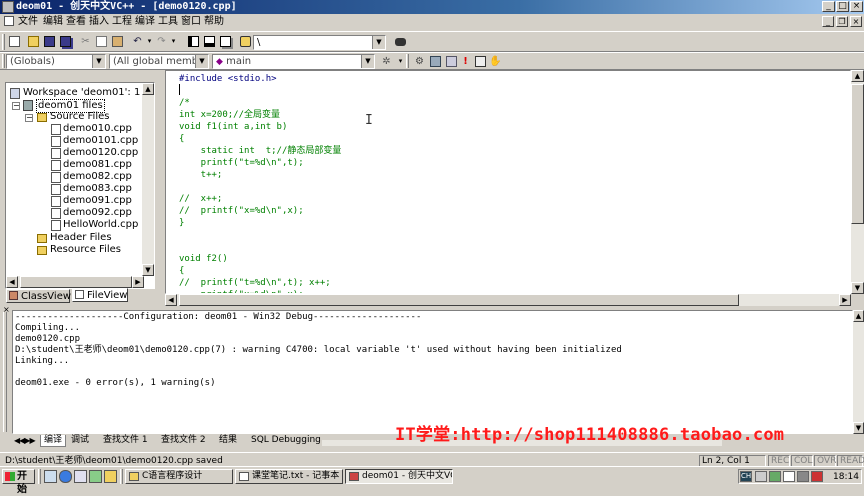 The height and width of the screenshot is (496, 864). What do you see at coordinates (289, 476) in the screenshot?
I see `task-notepad: 课堂笔记.txt - 记事本` at bounding box center [289, 476].